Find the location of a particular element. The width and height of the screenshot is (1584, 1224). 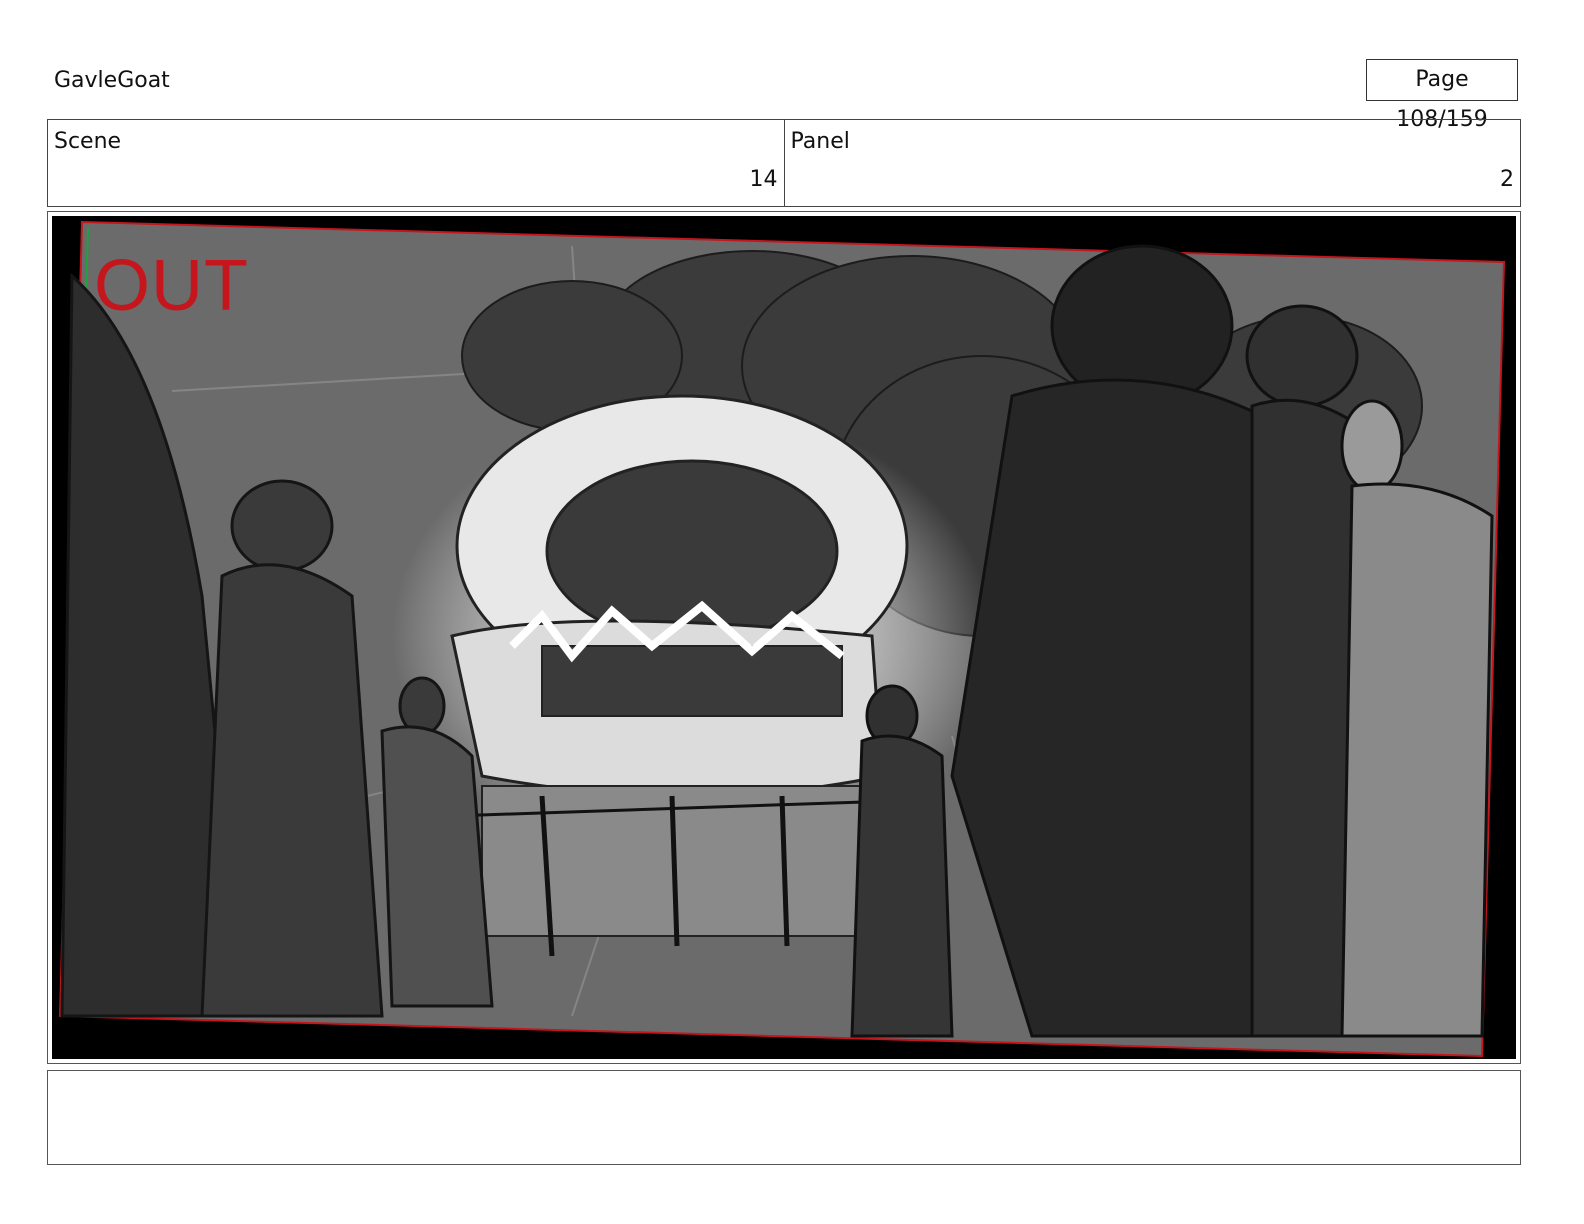

scene-cell: Scene 14 is located at coordinates (416, 163).